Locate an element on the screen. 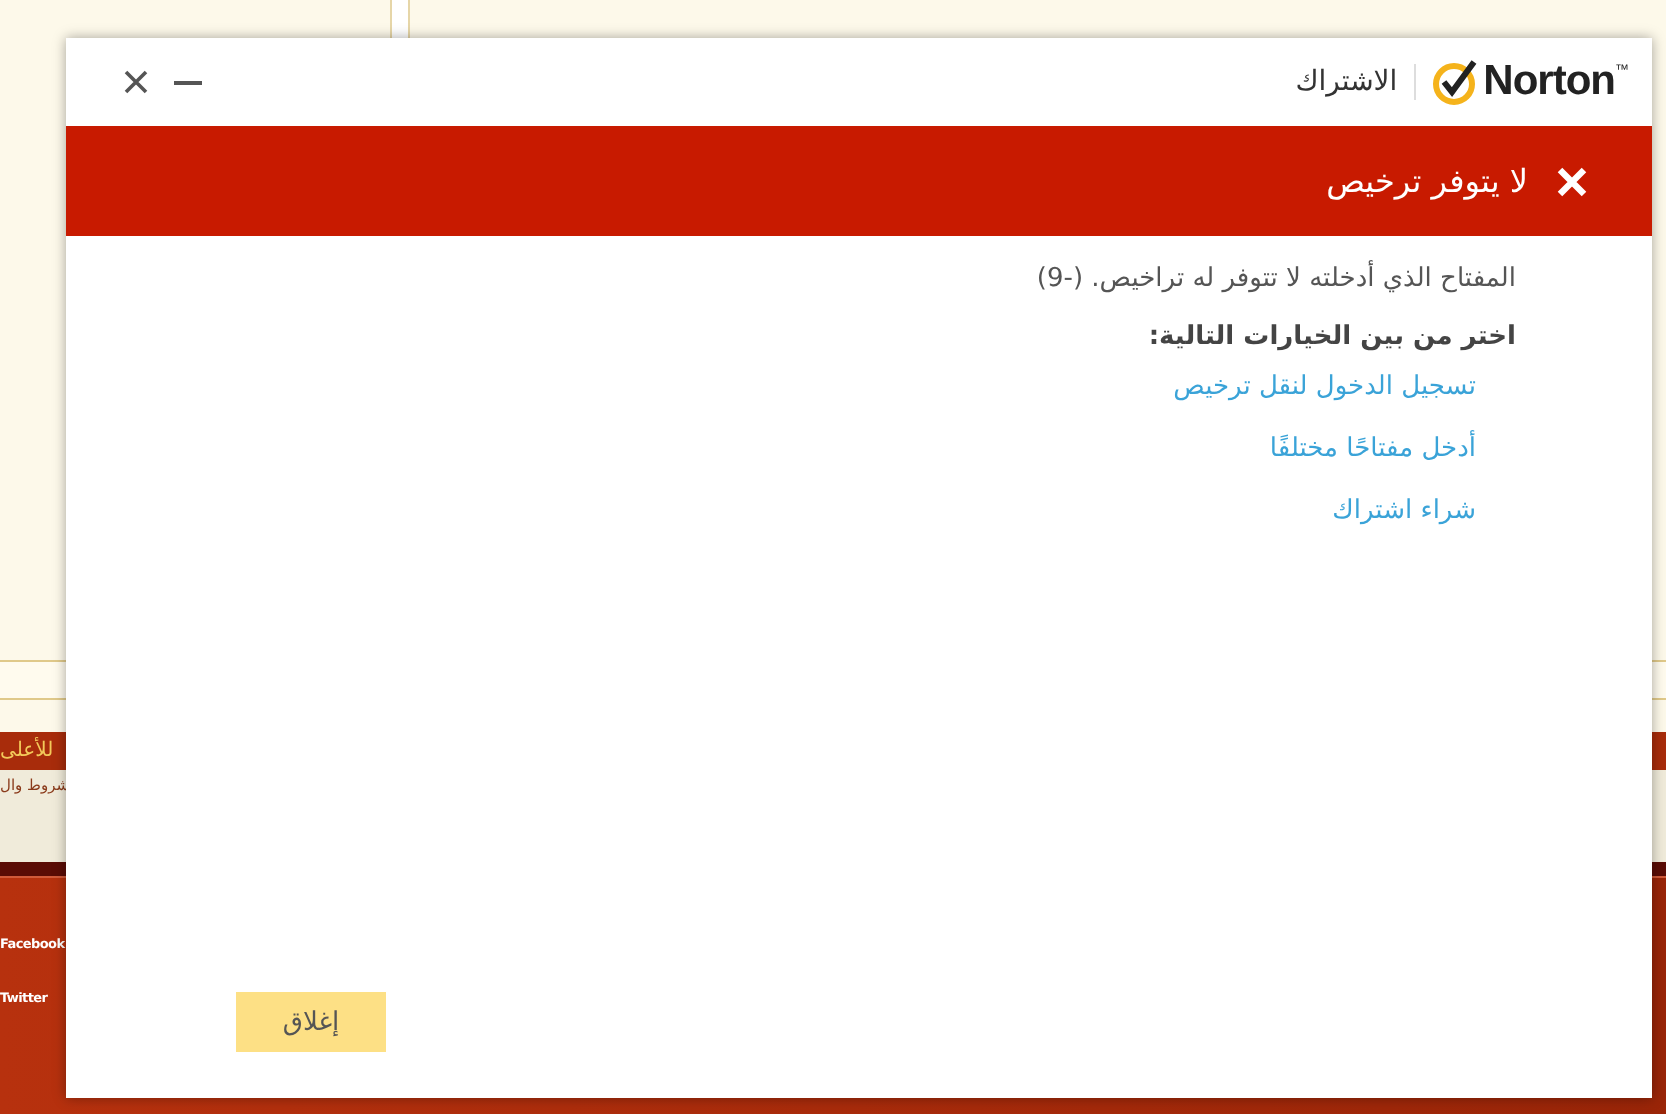 This screenshot has width=1666, height=1114. close-icon is located at coordinates (136, 82).